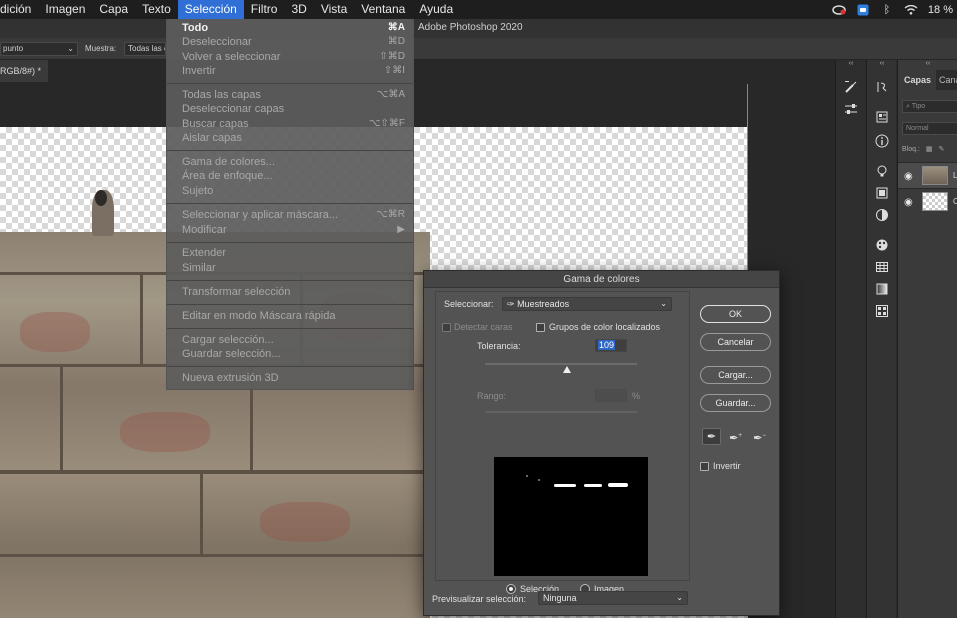 The width and height of the screenshot is (957, 618). What do you see at coordinates (851, 88) in the screenshot?
I see `brush-presets-icon` at bounding box center [851, 88].